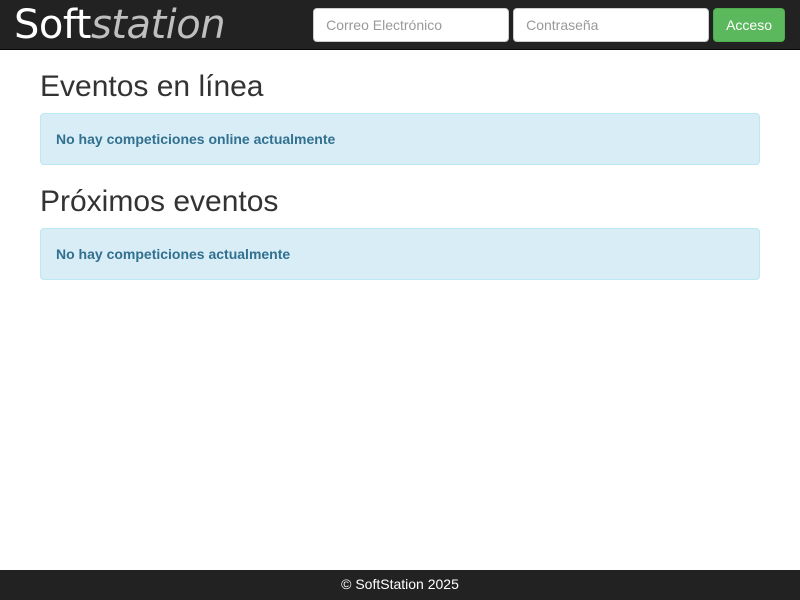  What do you see at coordinates (400, 254) in the screenshot?
I see `upcoming-events-alert: No hay competiciones actualmente` at bounding box center [400, 254].